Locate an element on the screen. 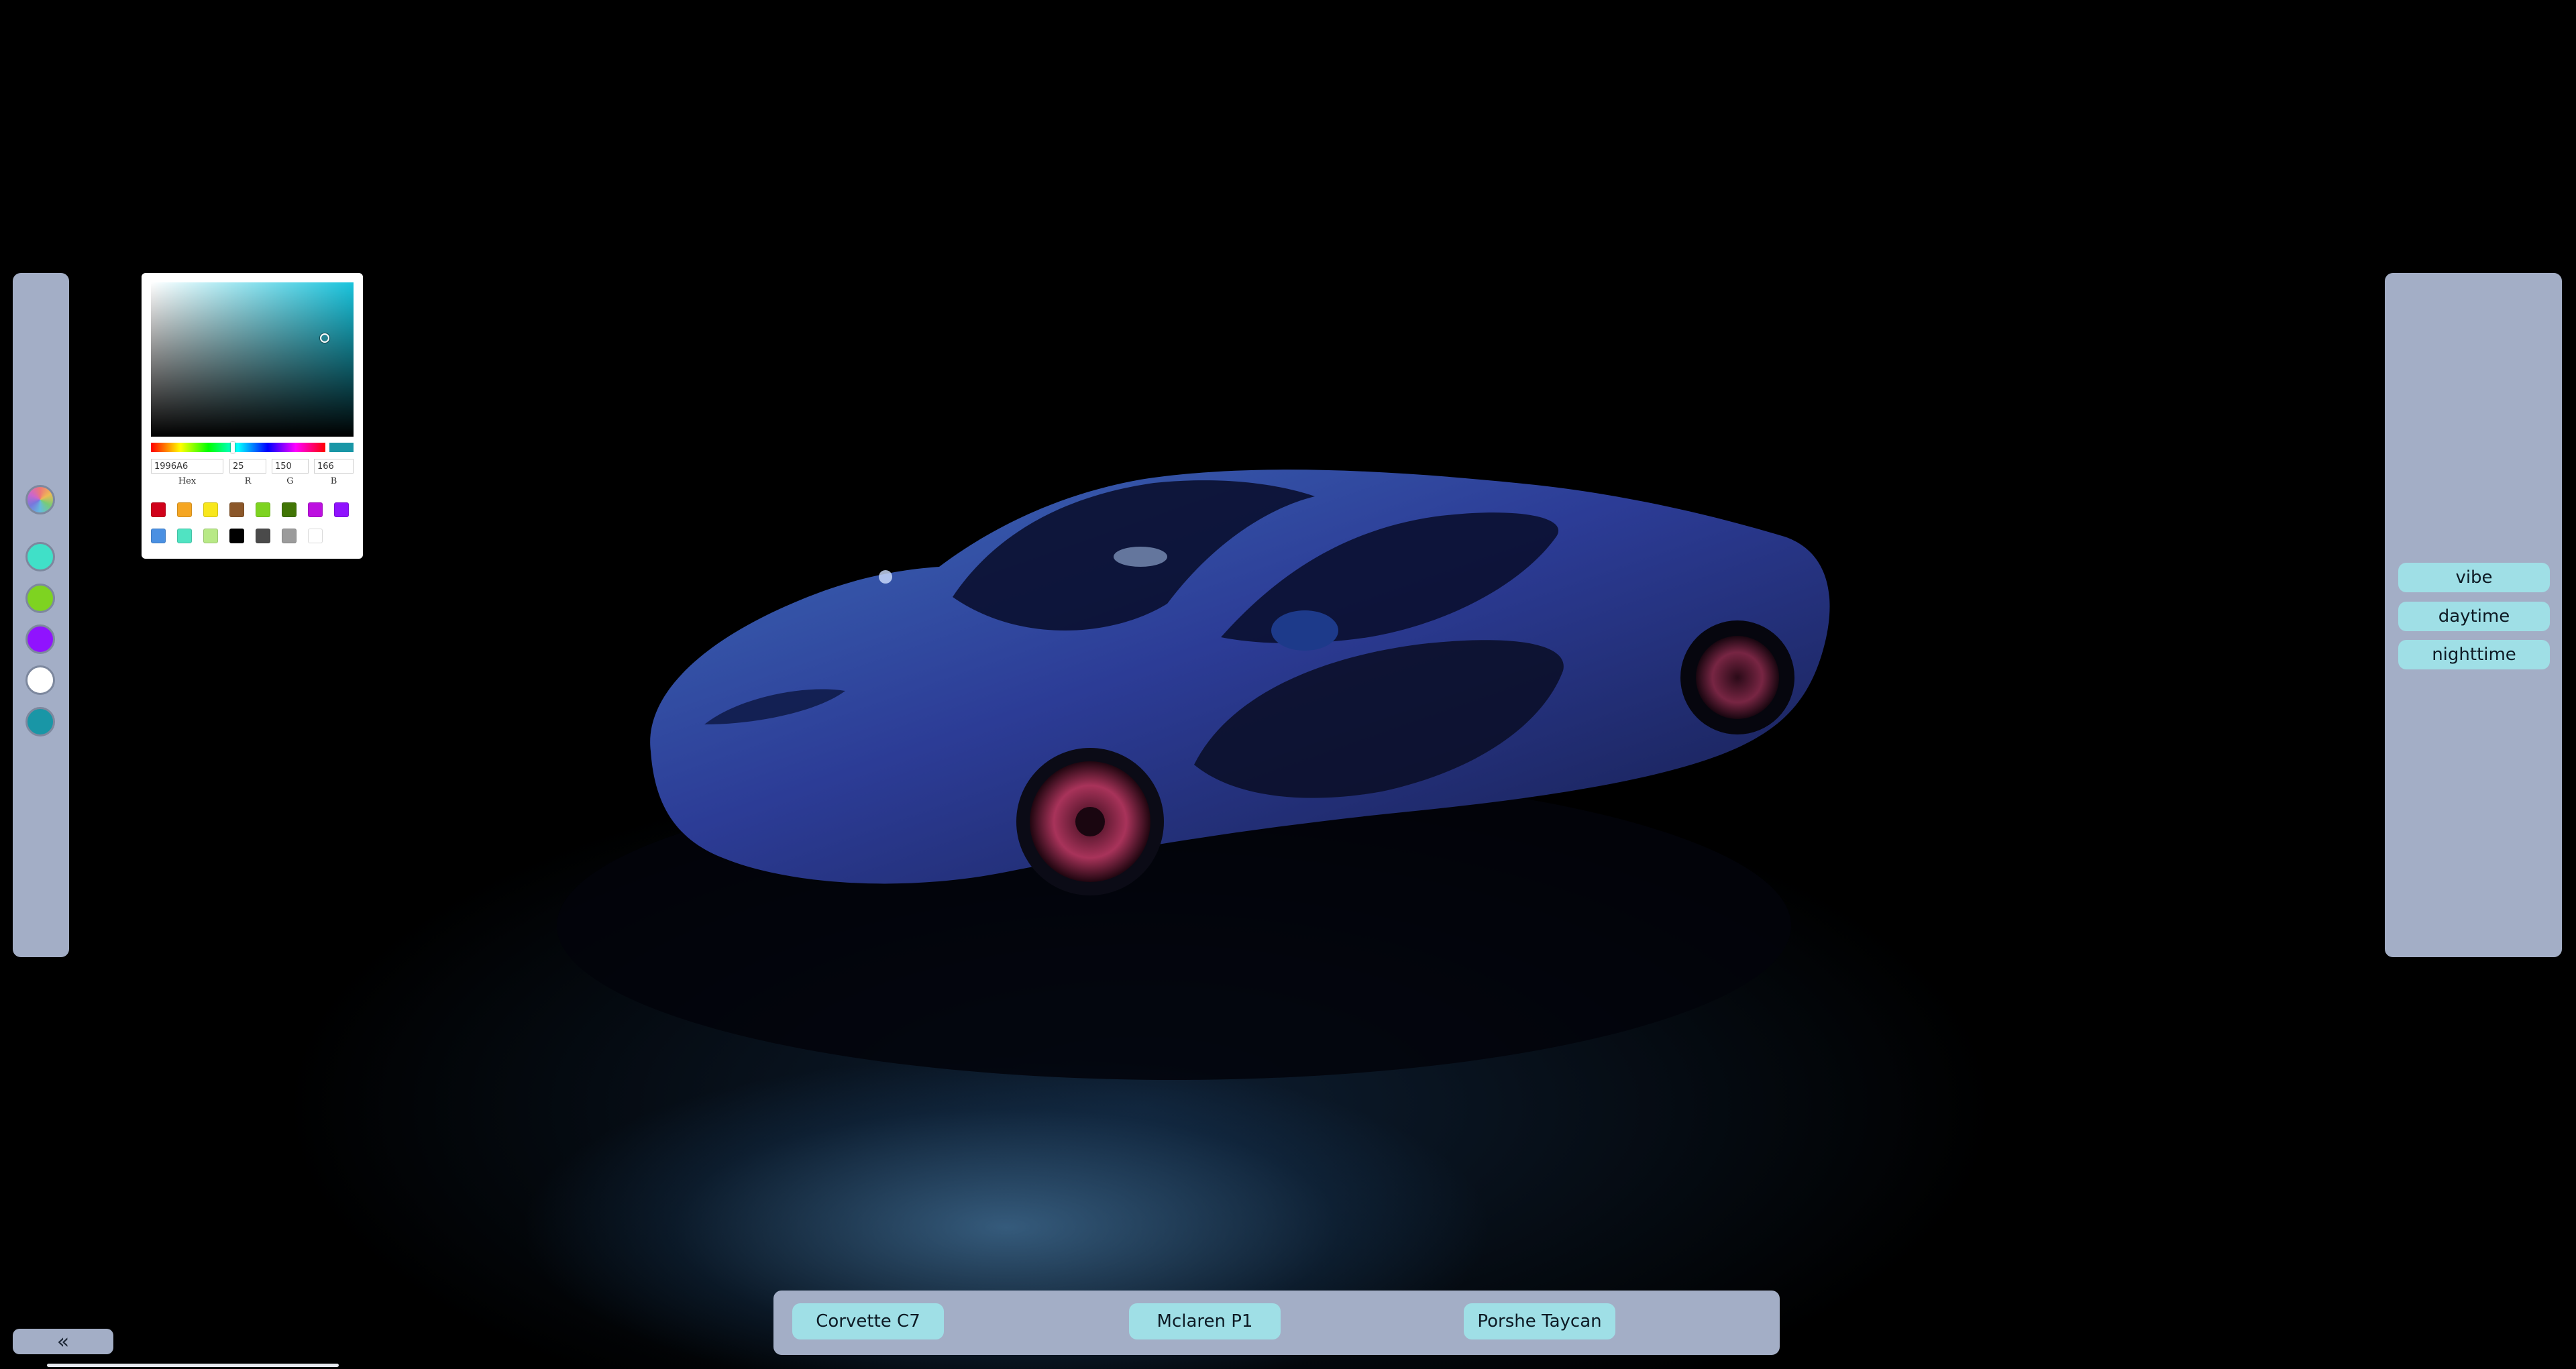 This screenshot has height=1369, width=2576. hue-slider-handle is located at coordinates (233, 448).